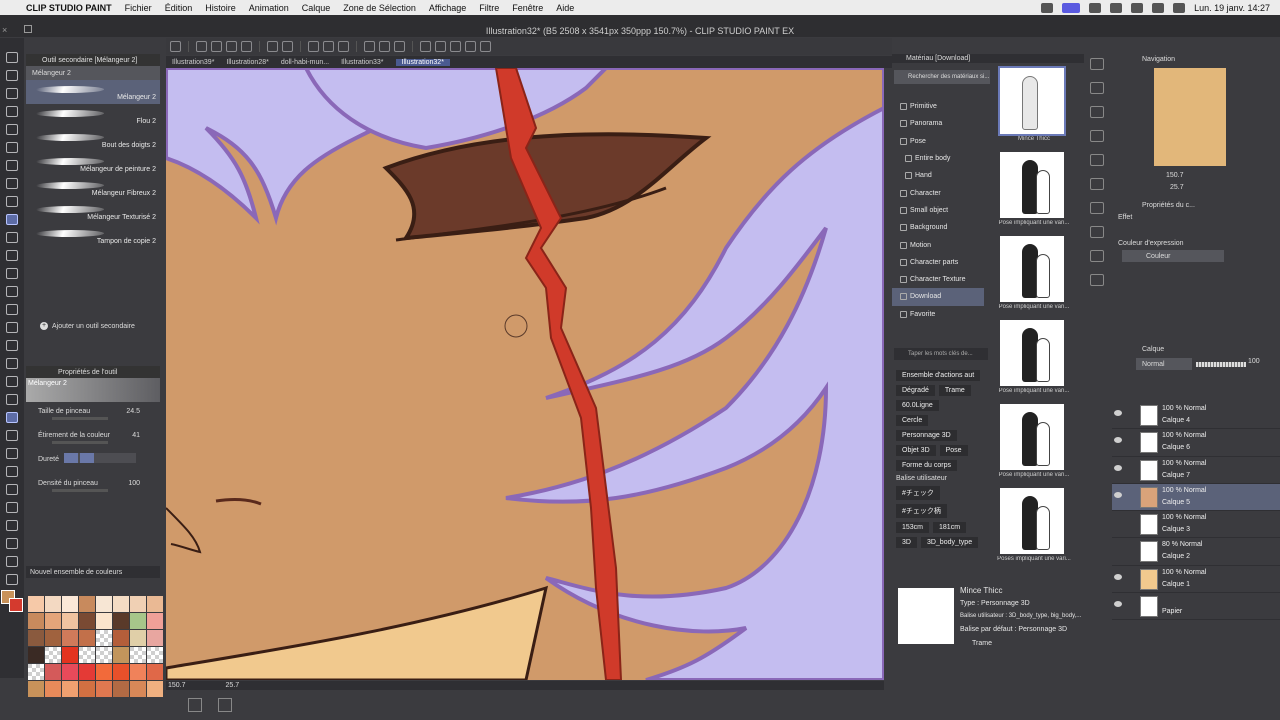 Image resolution: width=1280 pixels, height=720 pixels. What do you see at coordinates (272, 46) in the screenshot?
I see `undo-icon` at bounding box center [272, 46].